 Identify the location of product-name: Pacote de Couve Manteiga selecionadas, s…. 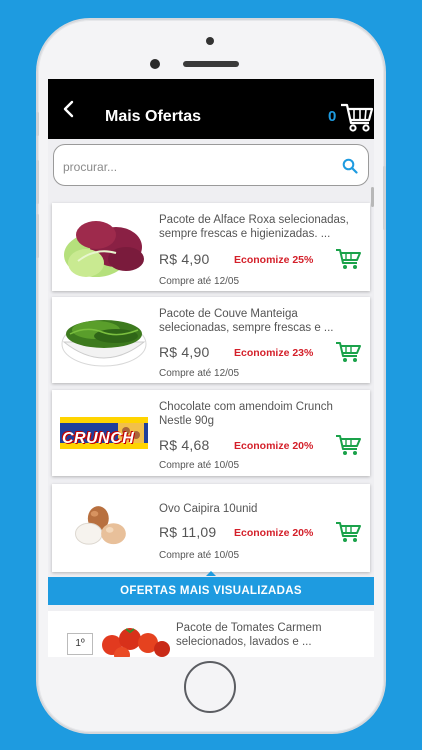
(246, 321).